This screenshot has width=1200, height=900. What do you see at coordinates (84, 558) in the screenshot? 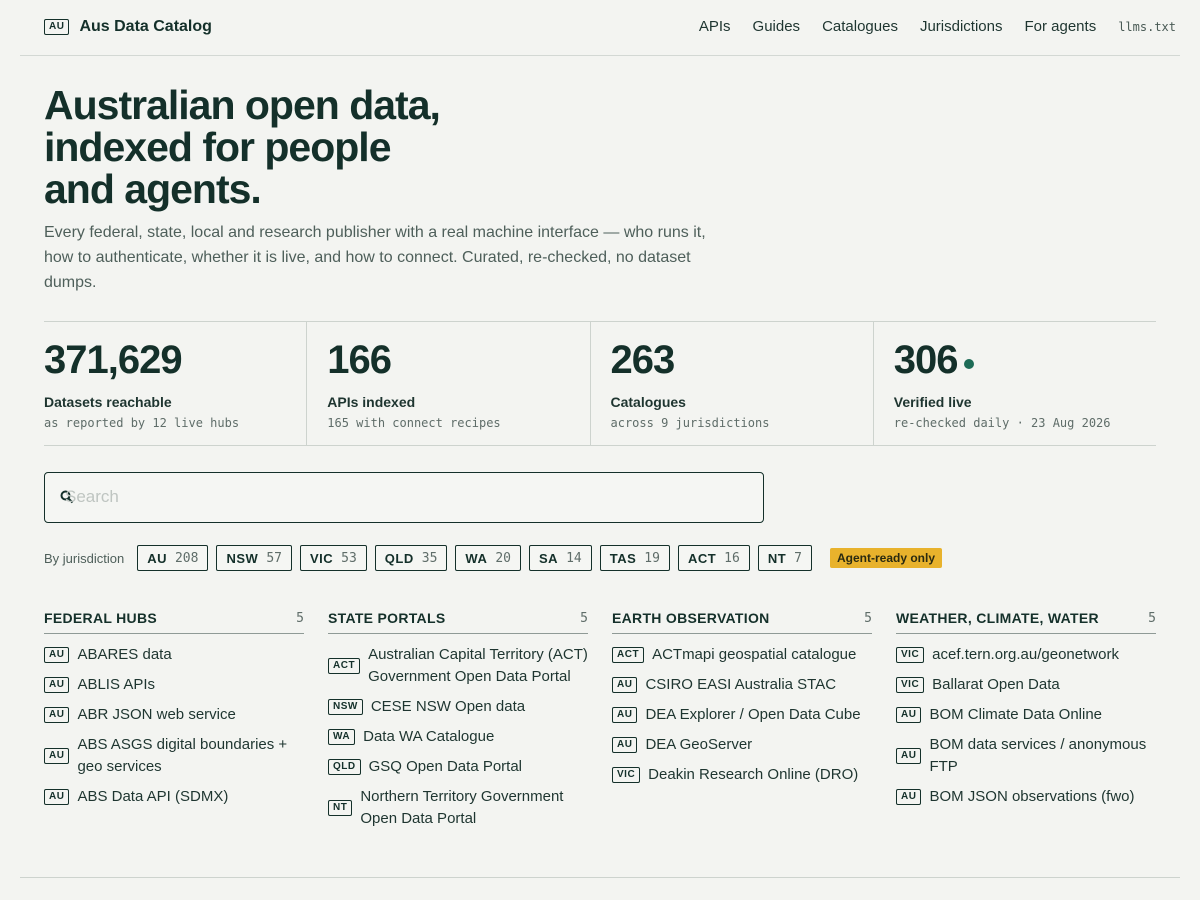
I see `filters-label: By jurisdiction` at bounding box center [84, 558].